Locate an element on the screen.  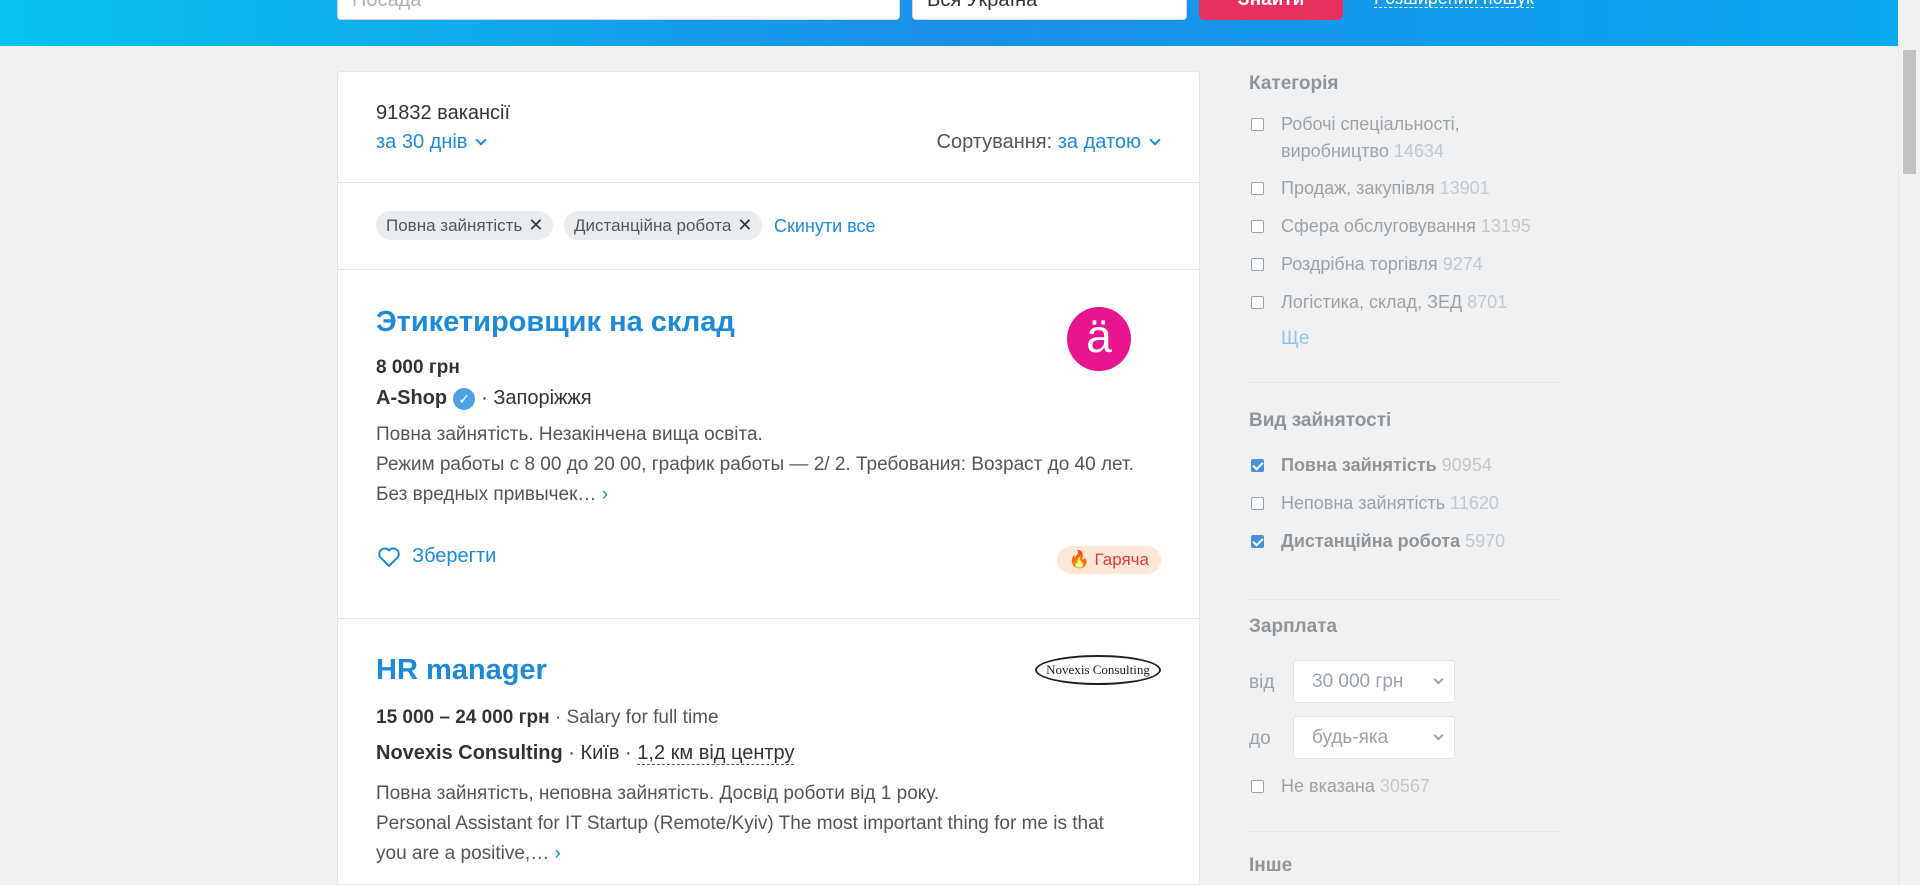
save-button: Зберегти is located at coordinates (436, 556).